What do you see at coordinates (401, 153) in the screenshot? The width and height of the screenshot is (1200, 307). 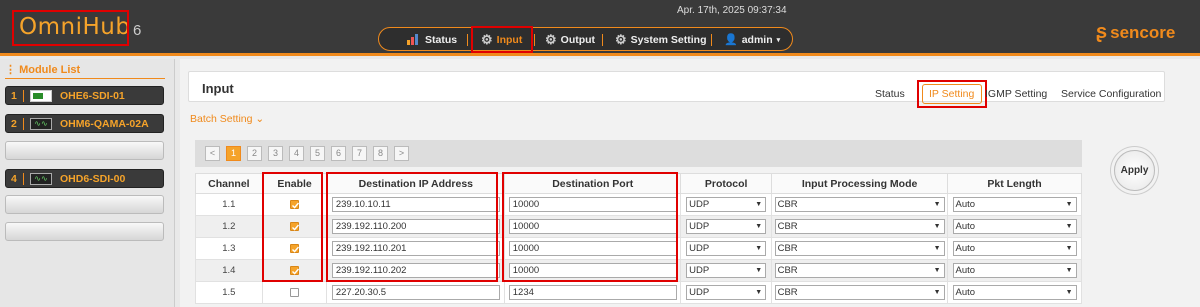 I see `pager-next-button: >` at bounding box center [401, 153].